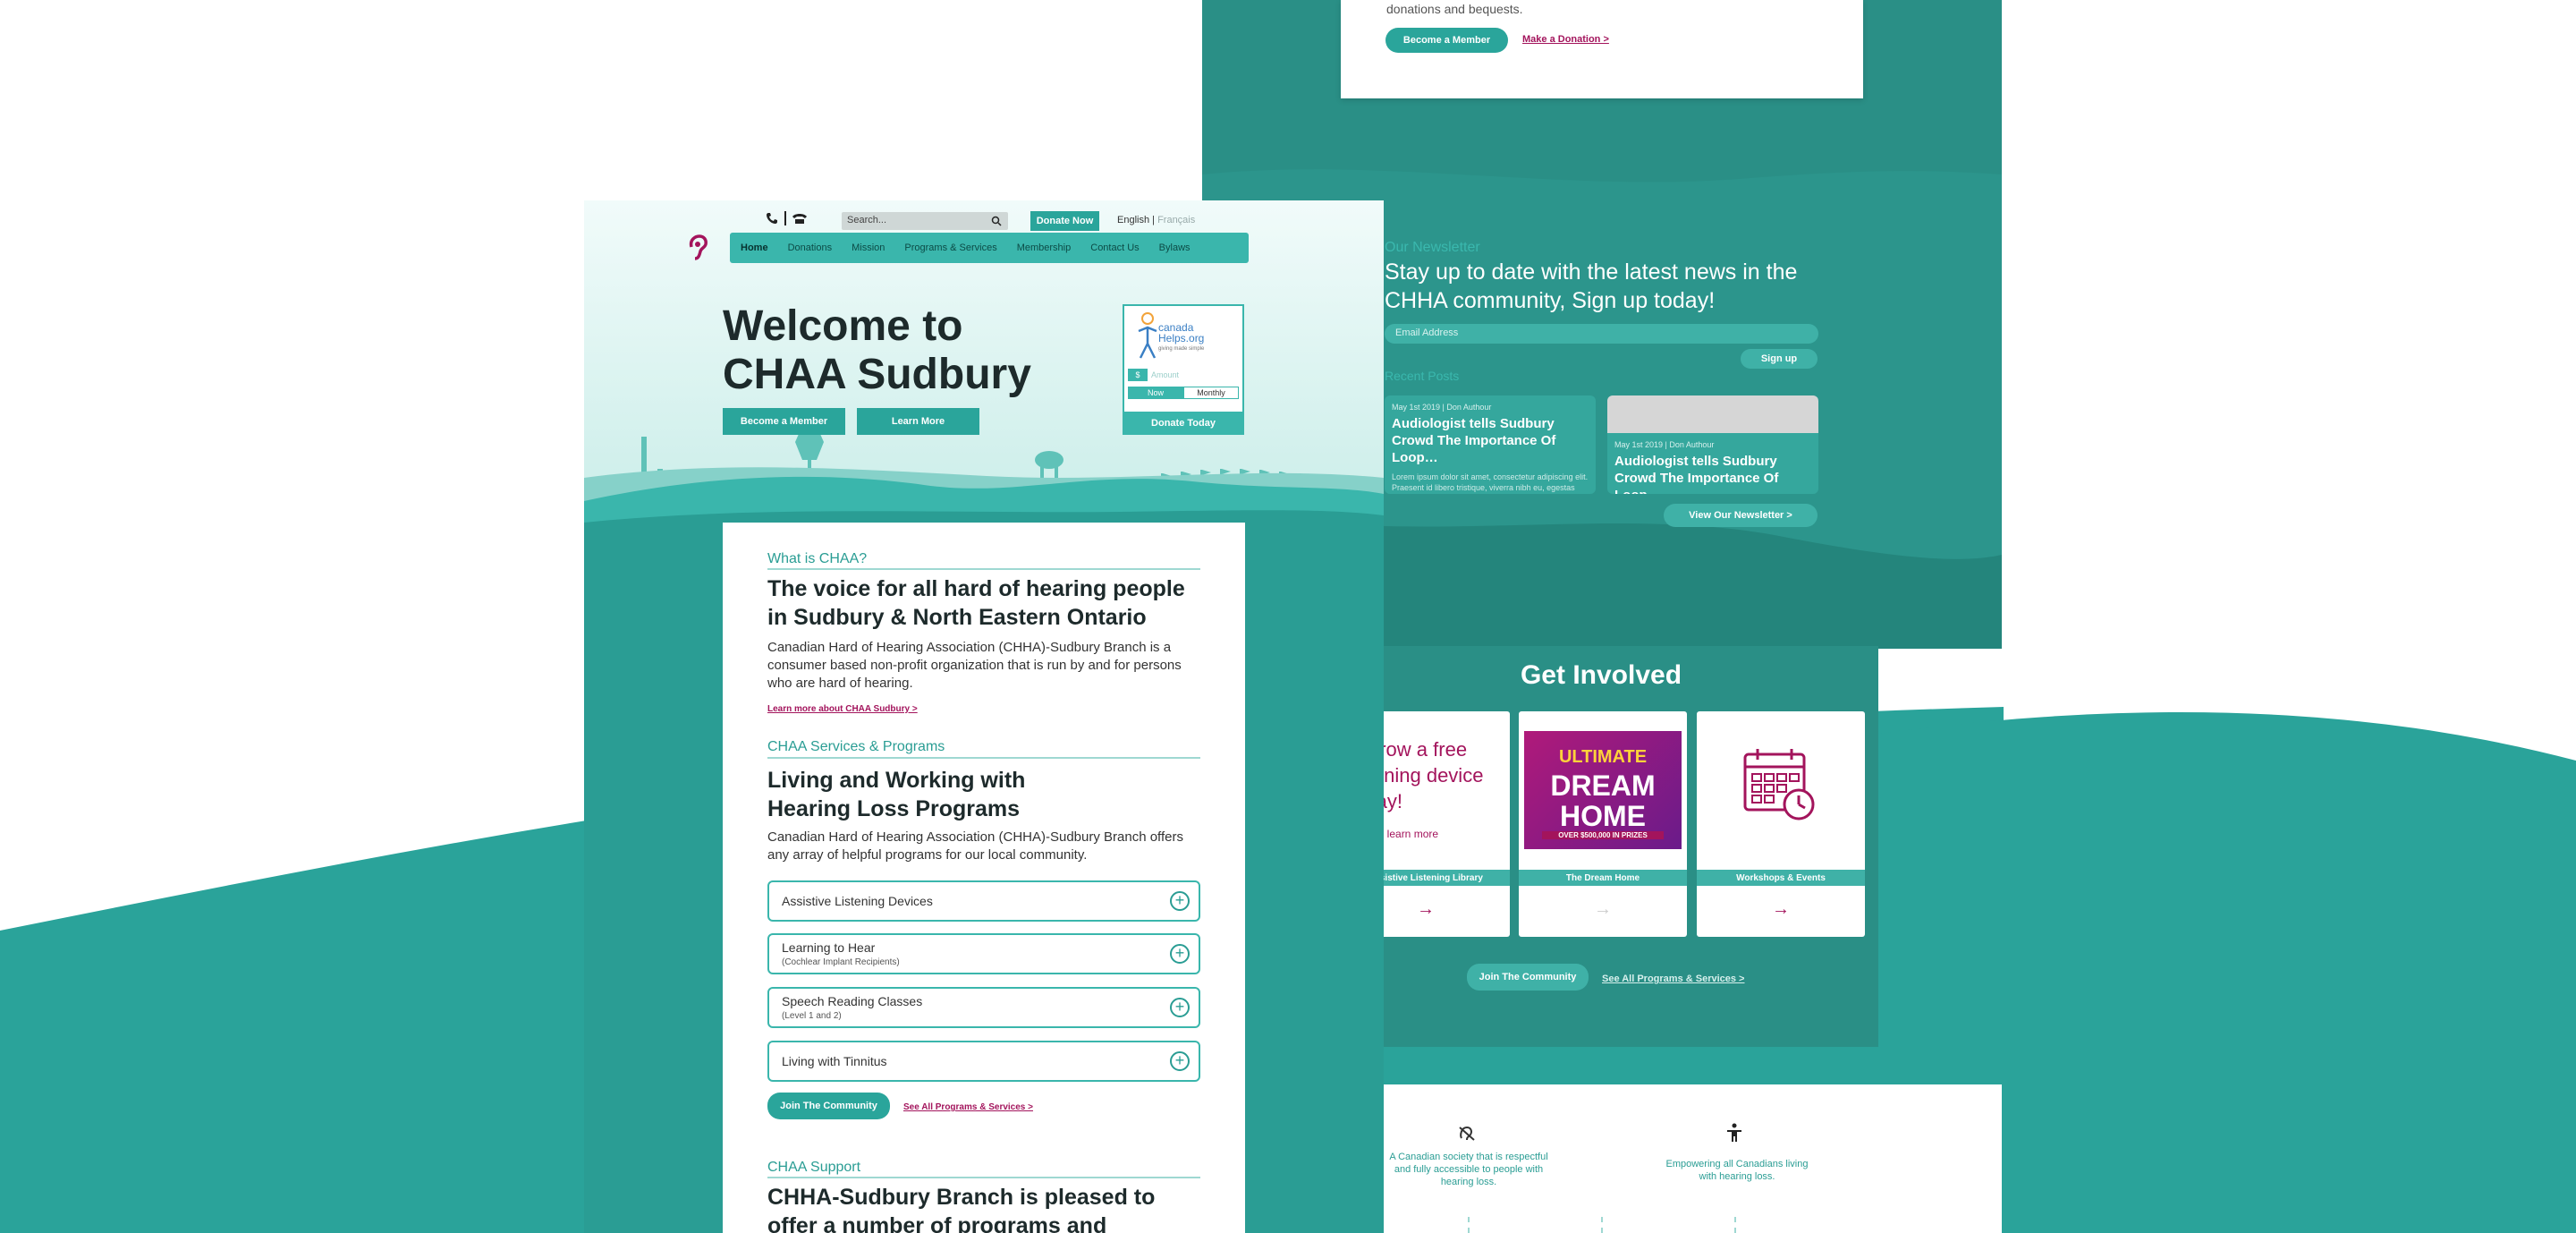 The height and width of the screenshot is (1233, 2576). I want to click on accordion-item: Speech Reading Classes (Level 1 and 2) +, so click(983, 1007).